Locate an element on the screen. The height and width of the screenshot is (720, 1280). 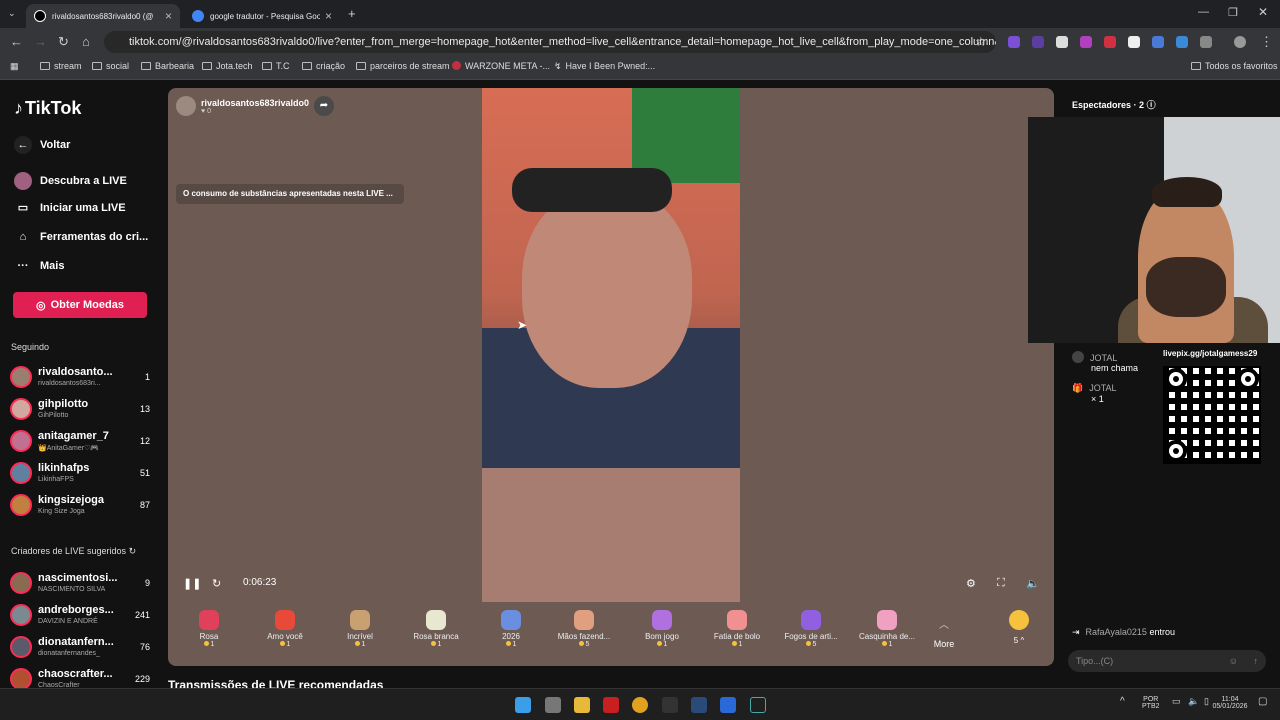
app-icon is located at coordinates (611, 705).